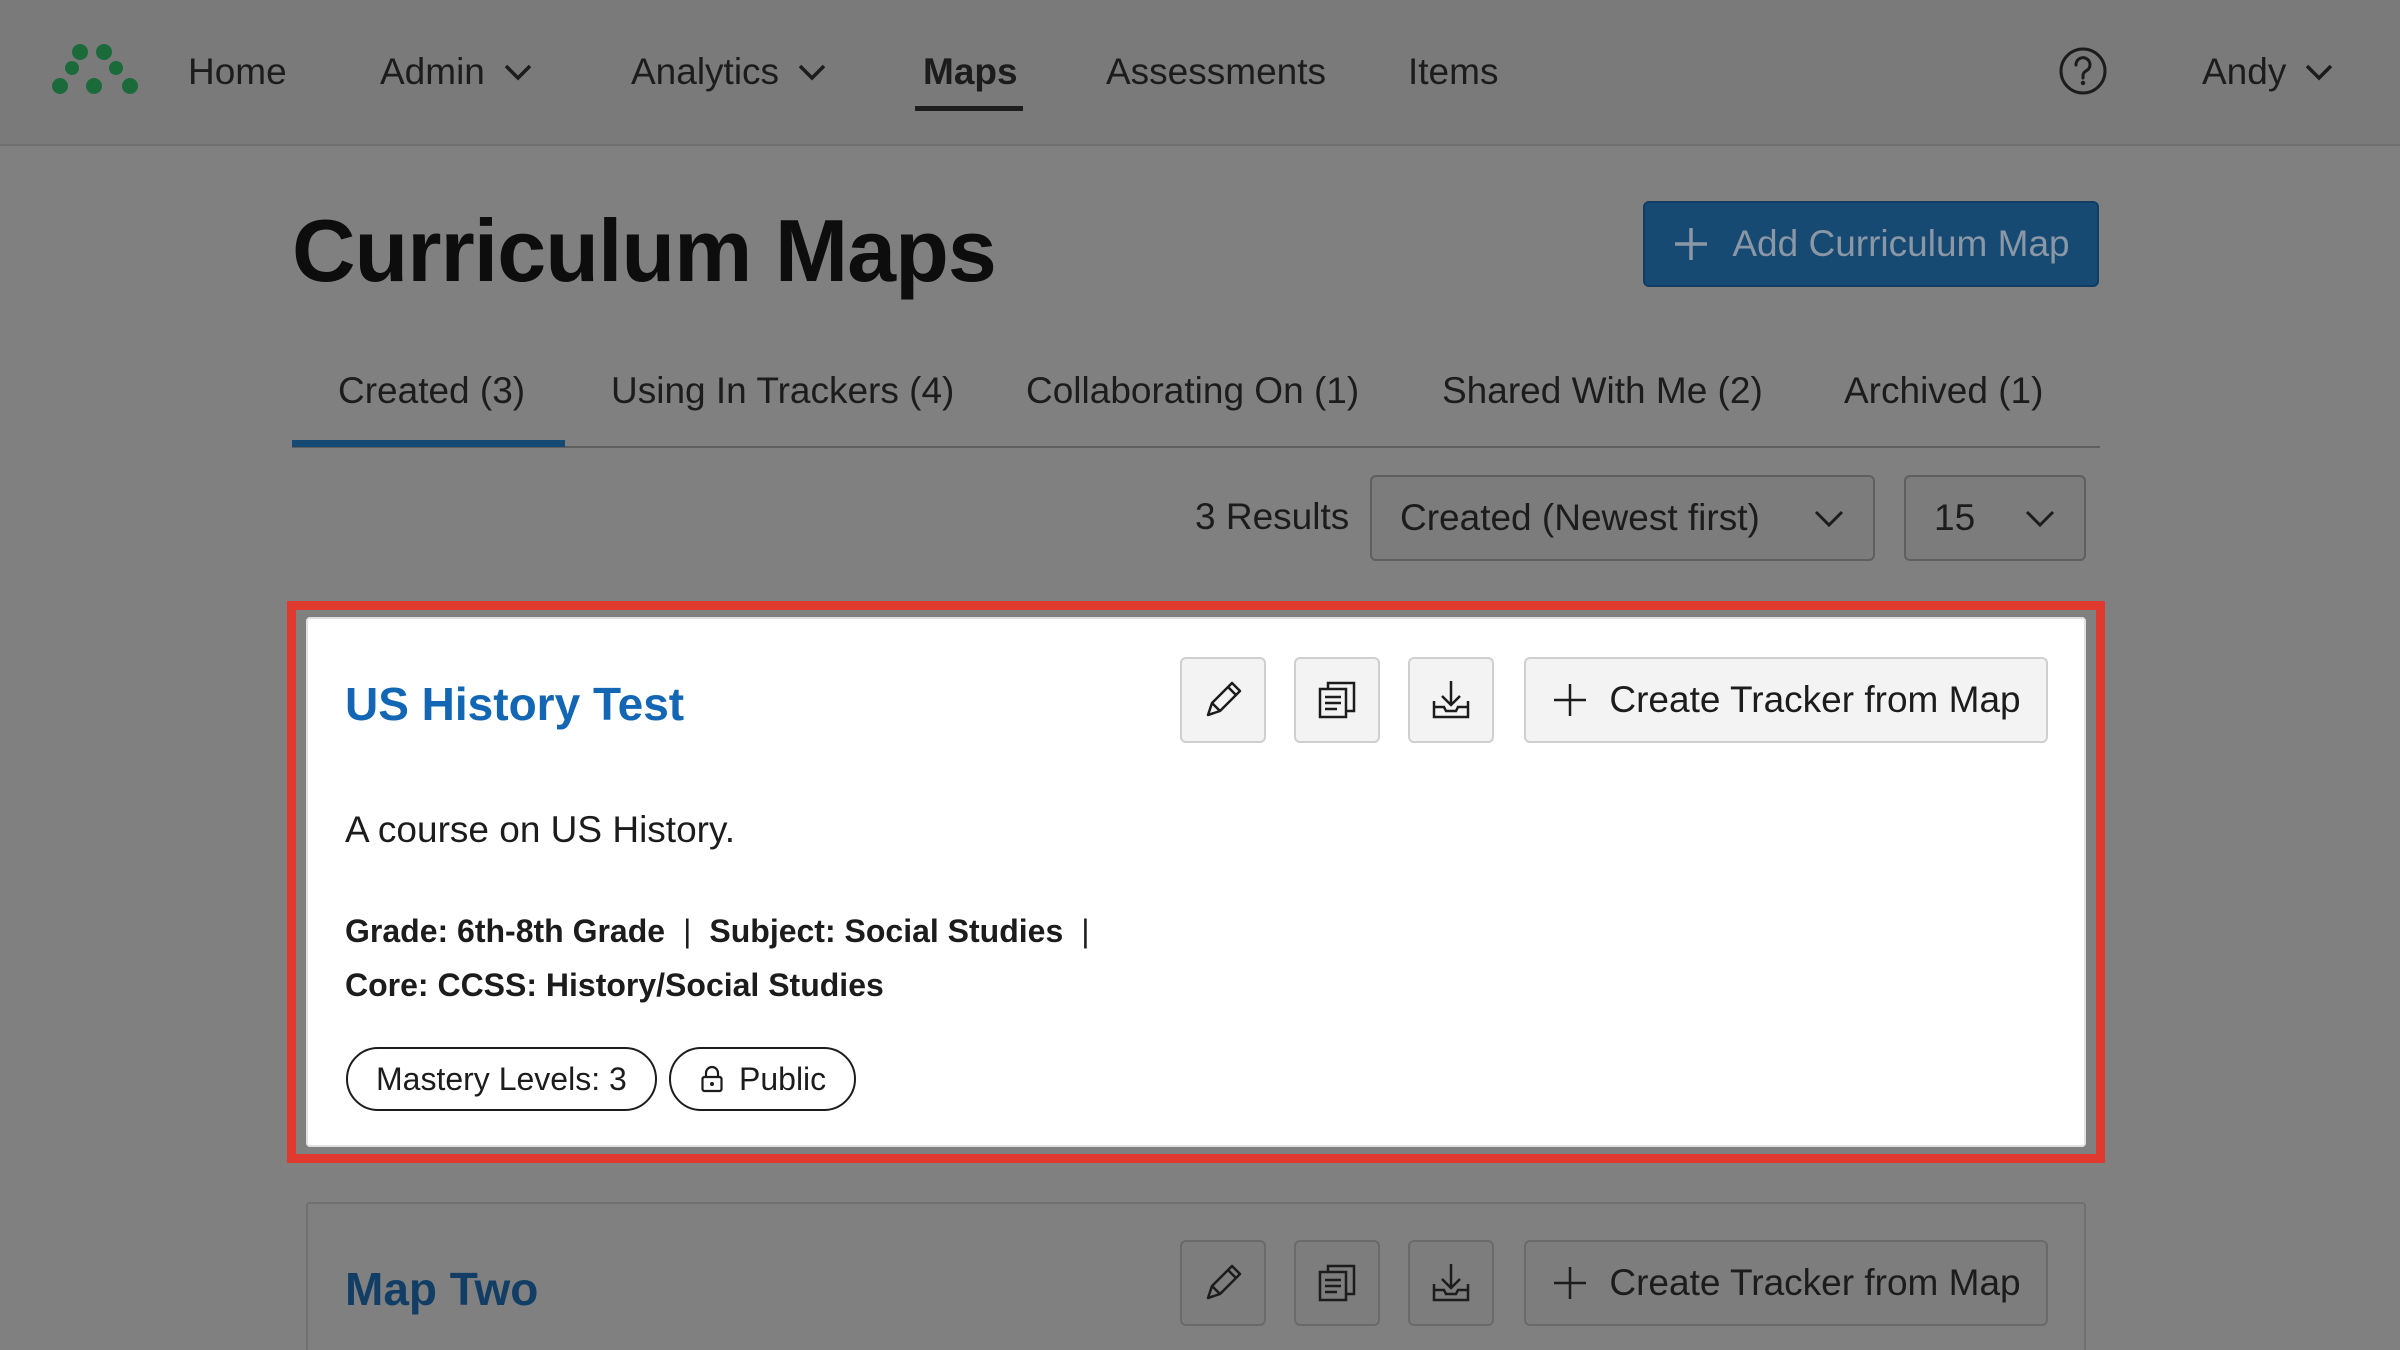 This screenshot has height=1350, width=2400. I want to click on map-card: Map Two Create Tracker from Map, so click(1196, 1276).